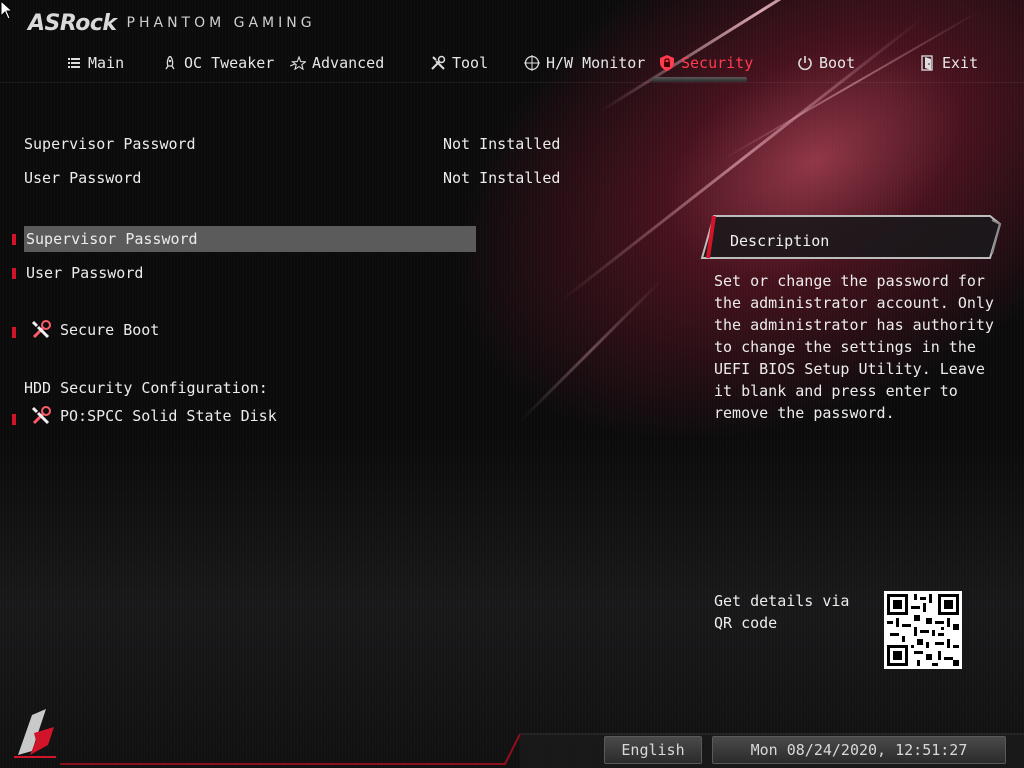  Describe the element at coordinates (146, 388) in the screenshot. I see `hdd-section-label: HDD Security Configuration:` at that location.